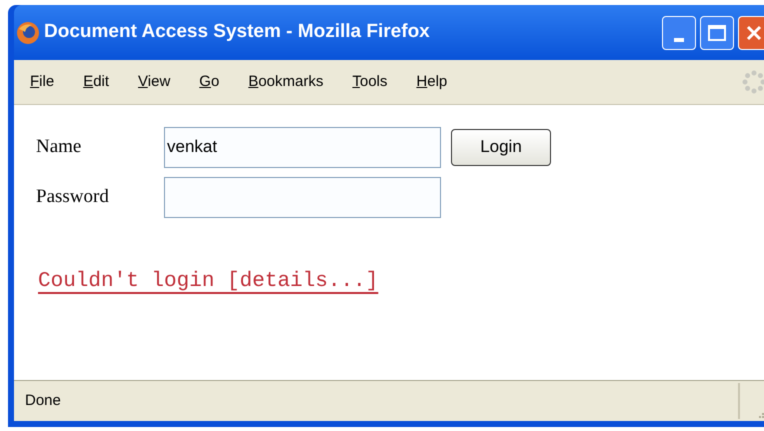 This screenshot has height=431, width=764. Describe the element at coordinates (208, 281) in the screenshot. I see `error-details-link: Couldn't login [details...]` at that location.